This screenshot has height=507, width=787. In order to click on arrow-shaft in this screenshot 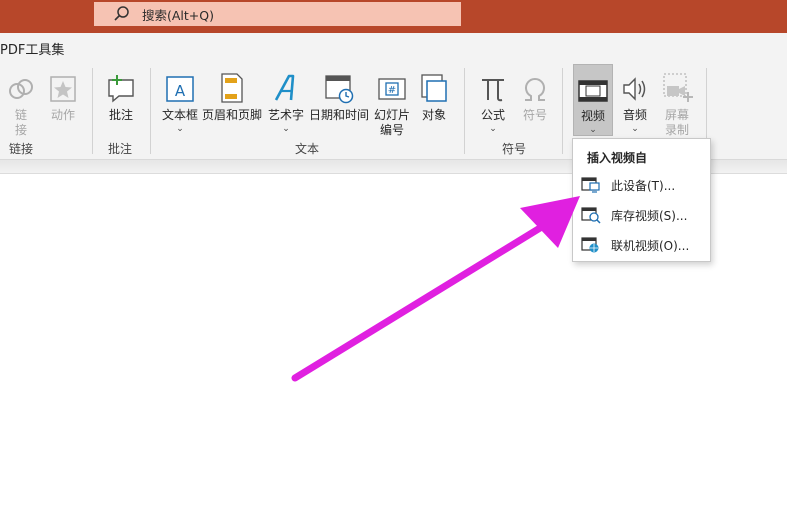, I will do `click(417, 303)`.